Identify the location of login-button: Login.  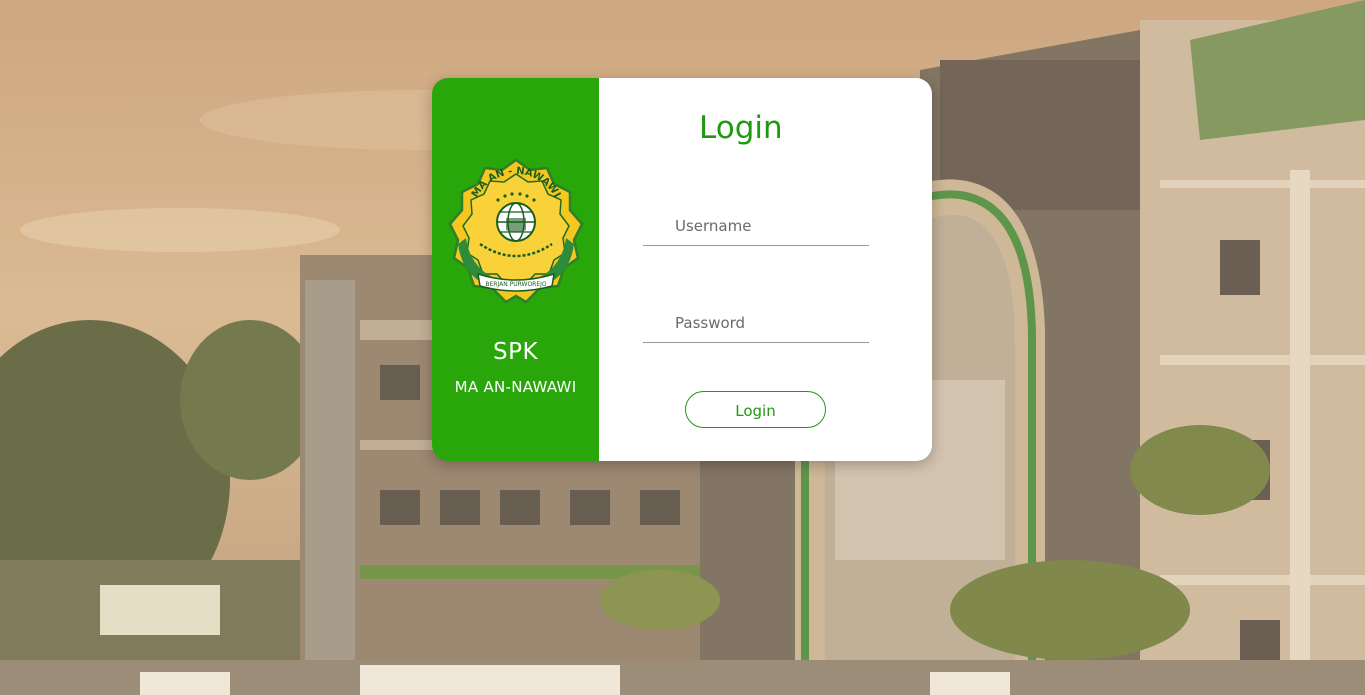
(755, 409).